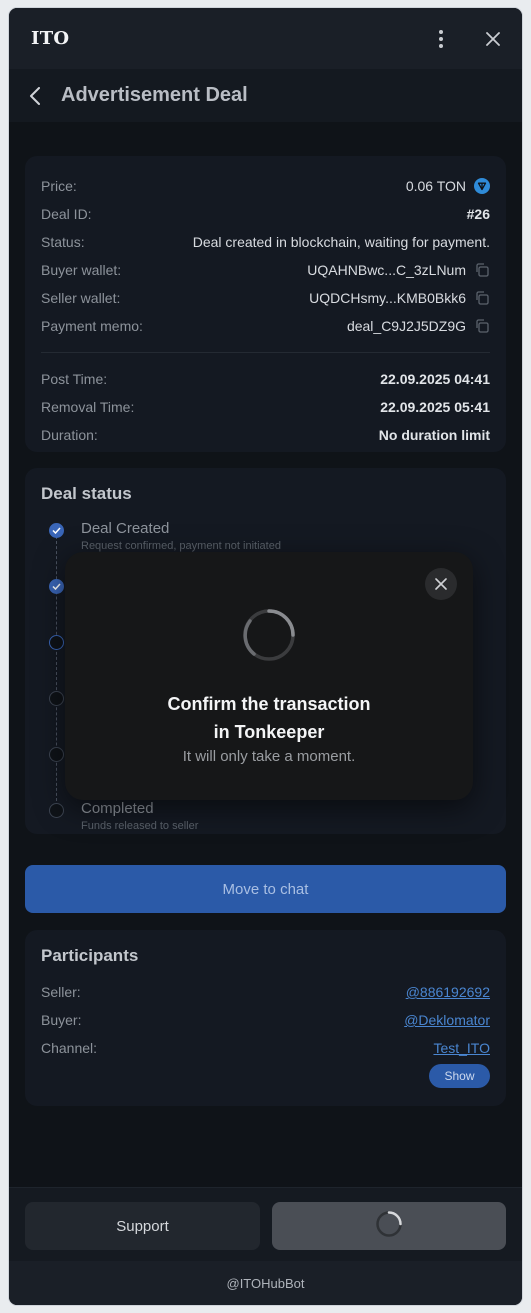 The width and height of the screenshot is (531, 1313). I want to click on buyer-wallet-label: Buyer wallet:, so click(81, 270).